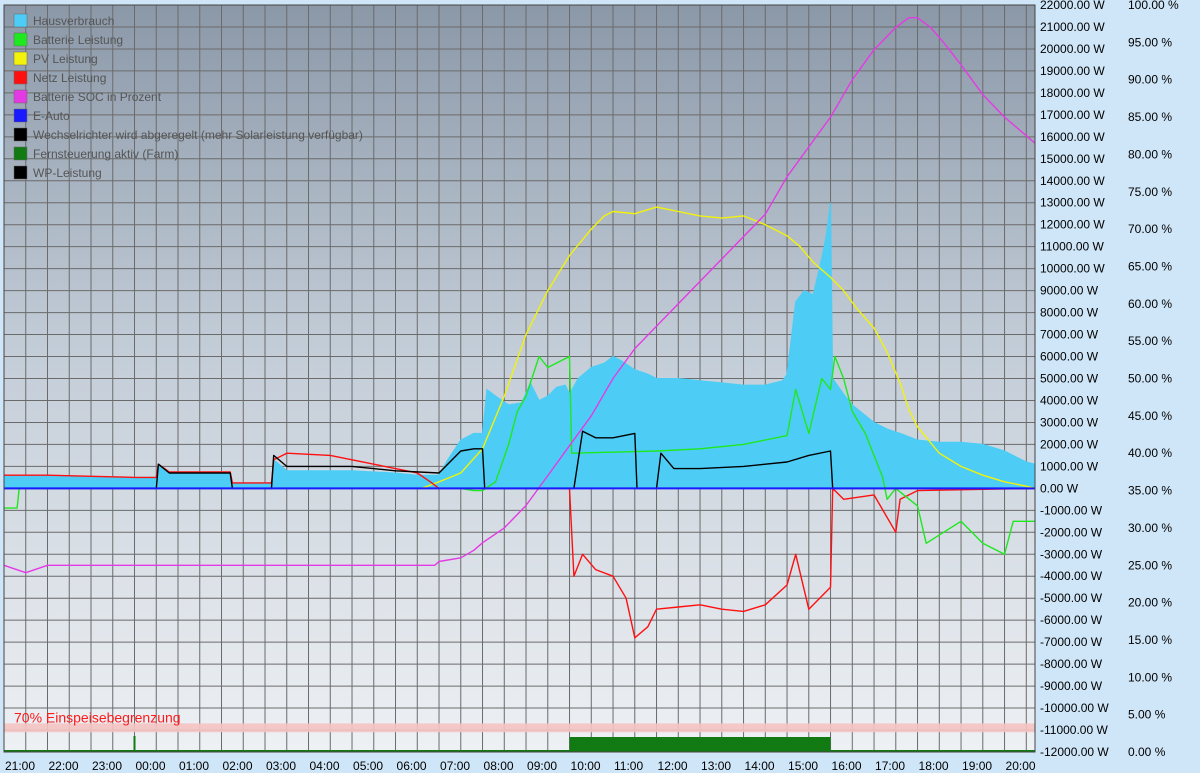 The image size is (1200, 773). Describe the element at coordinates (1150, 192) in the screenshot. I see `y-right-tick-label-5: 75.00 %` at that location.